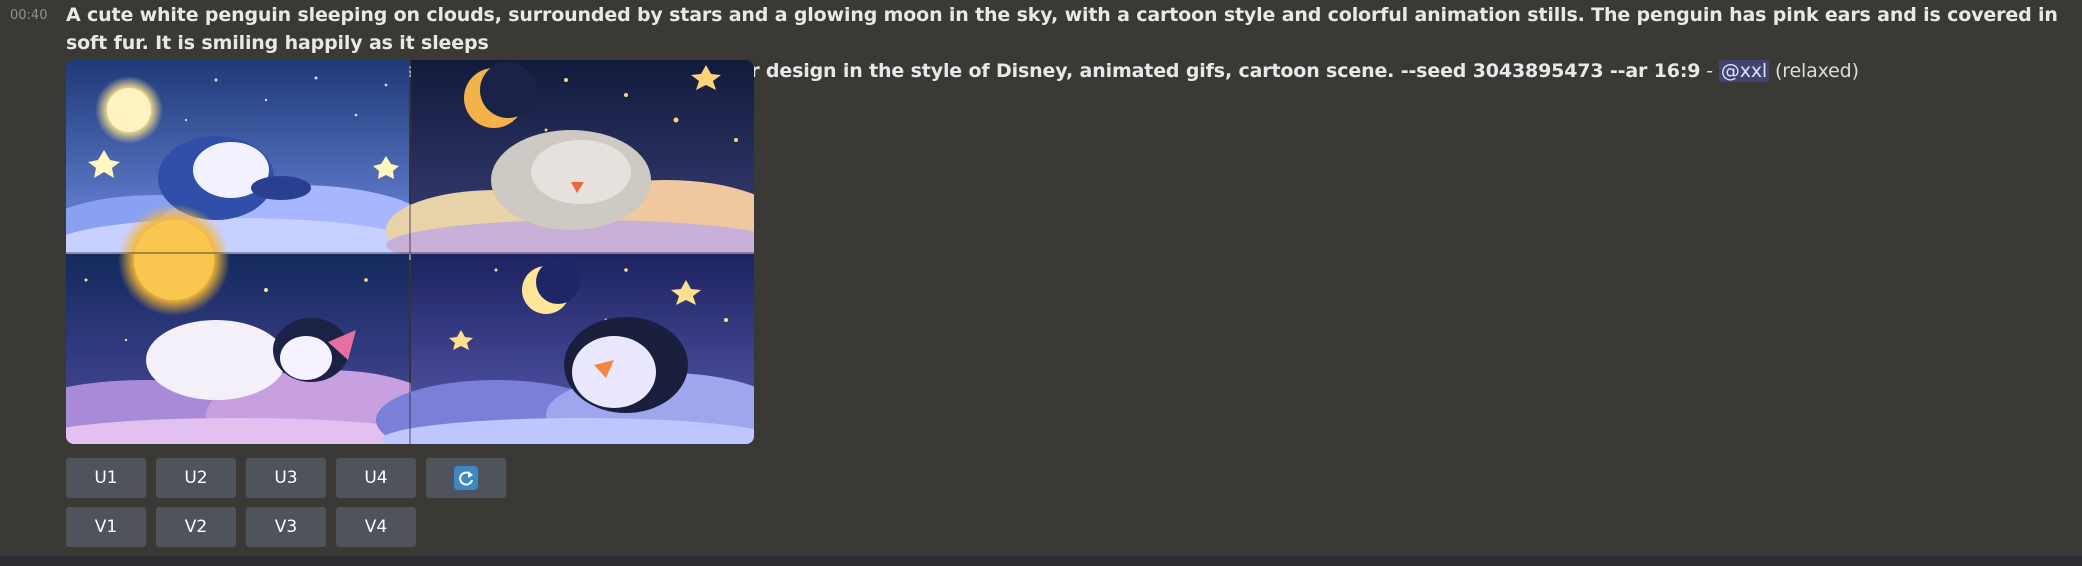  I want to click on refresh-icon, so click(466, 478).